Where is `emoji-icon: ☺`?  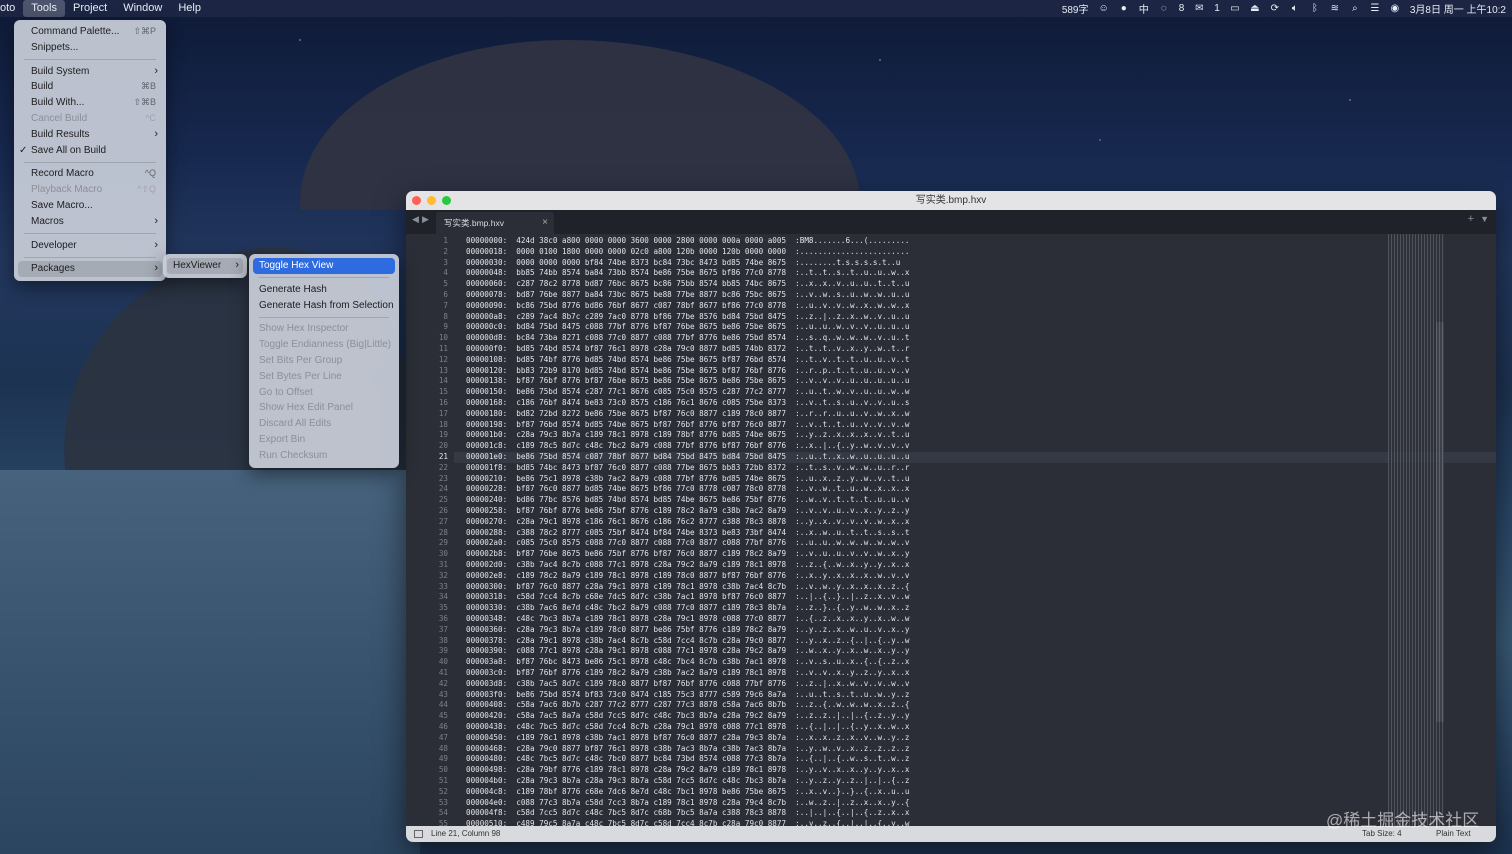 emoji-icon: ☺ is located at coordinates (1104, 8).